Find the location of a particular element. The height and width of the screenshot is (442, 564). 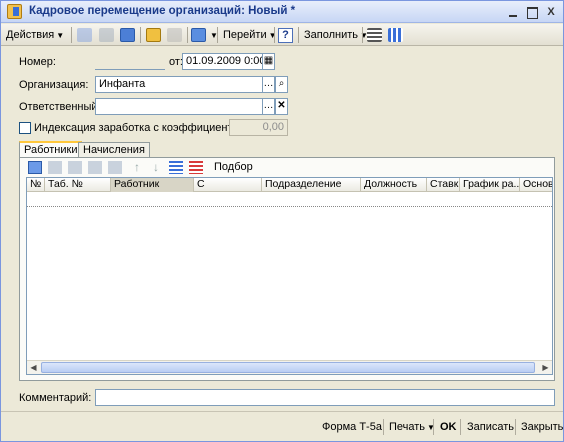

horizontal-scrollbar: ◀ ▶ is located at coordinates (289, 367).